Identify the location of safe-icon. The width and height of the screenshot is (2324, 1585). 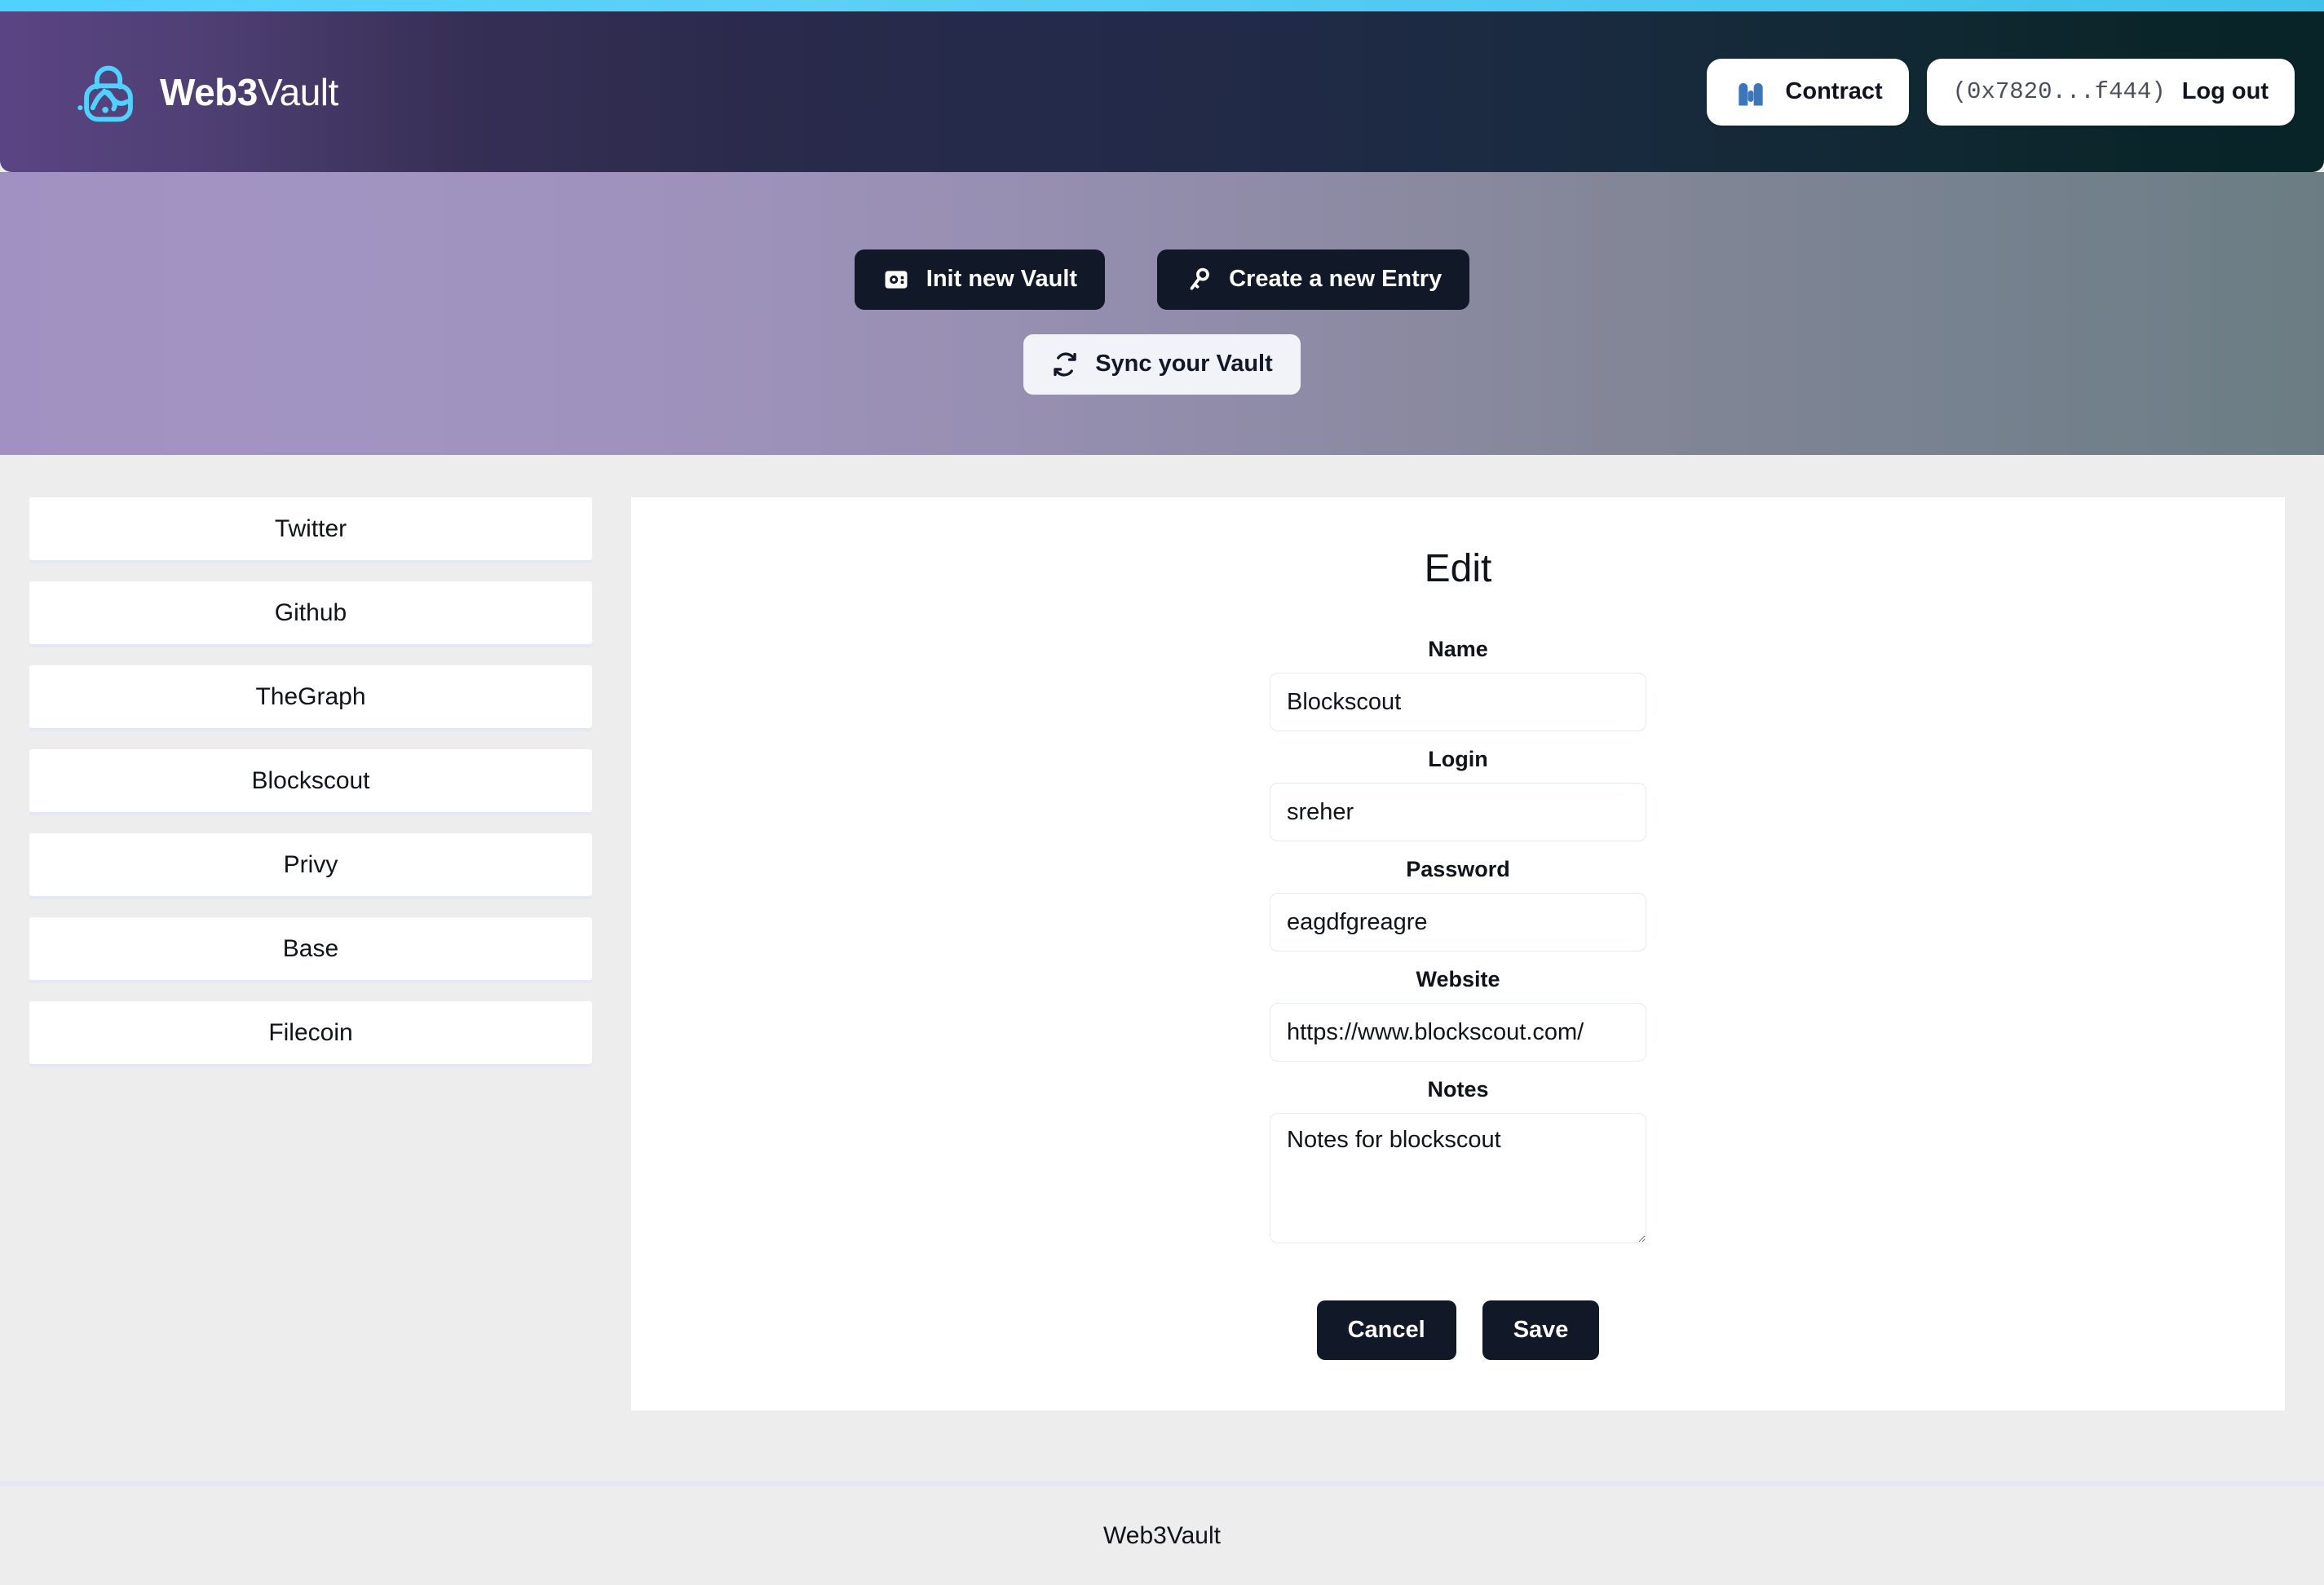
(896, 280).